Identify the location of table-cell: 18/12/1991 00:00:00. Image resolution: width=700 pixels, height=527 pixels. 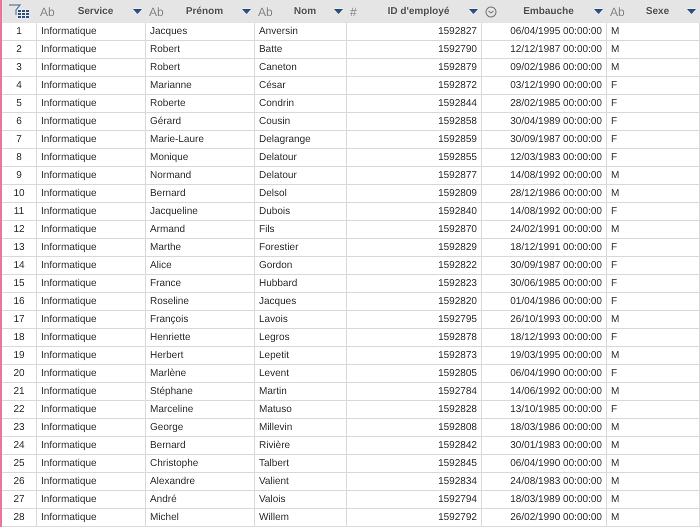
(544, 247).